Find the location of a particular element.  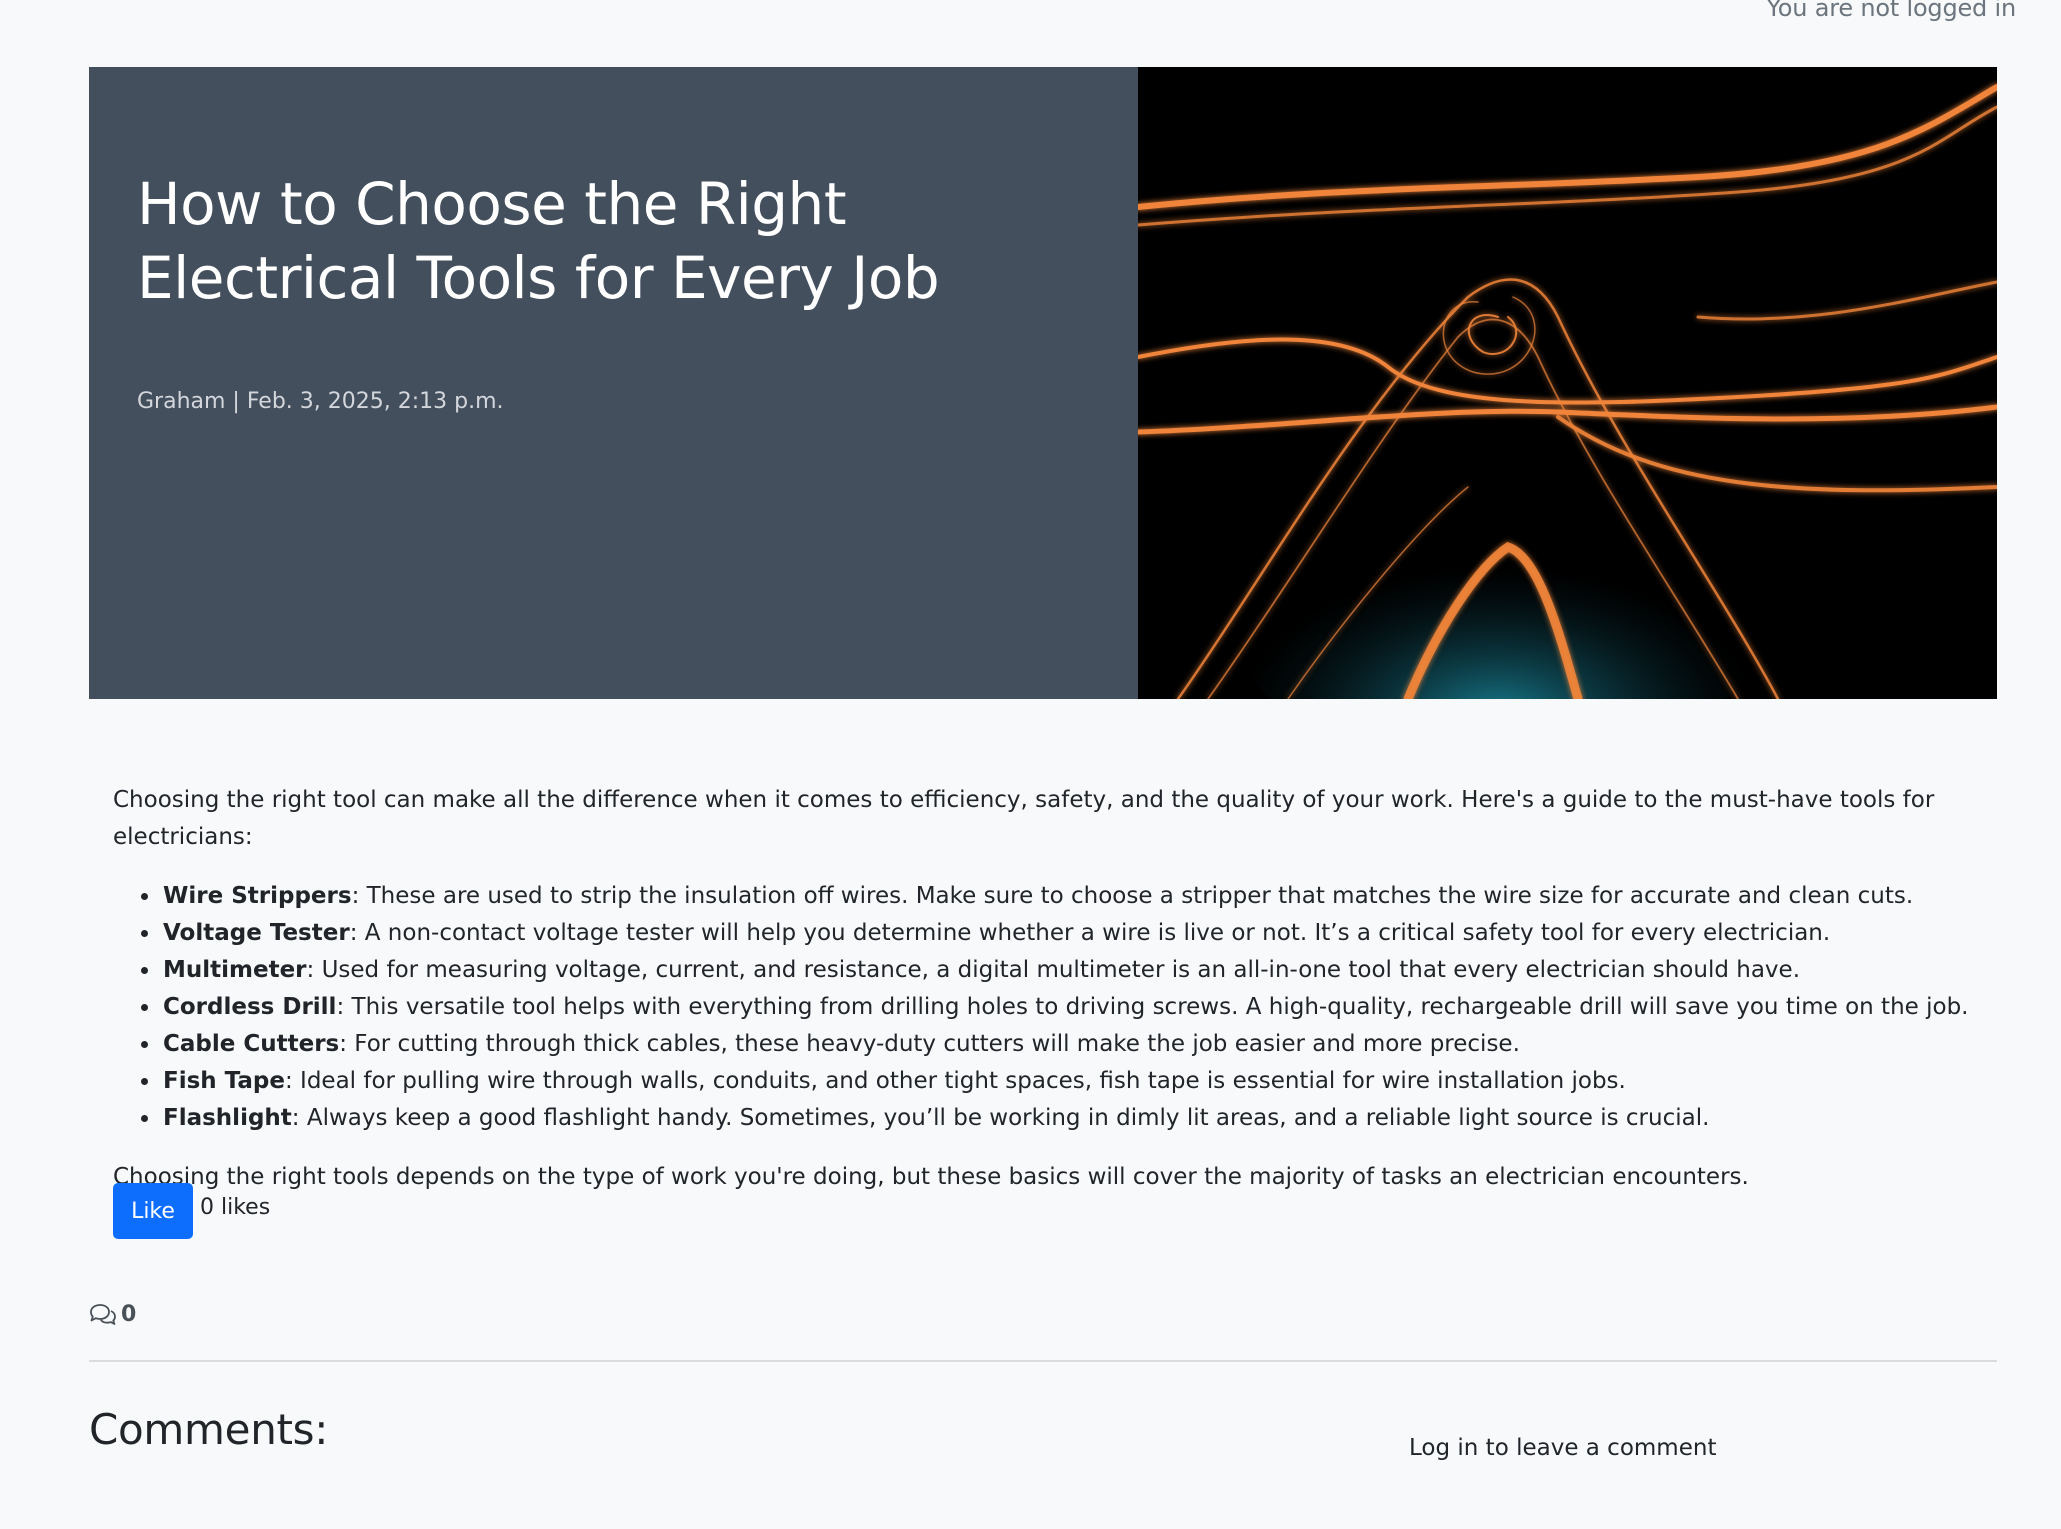

tool-name: Cordless Drill is located at coordinates (250, 1007).